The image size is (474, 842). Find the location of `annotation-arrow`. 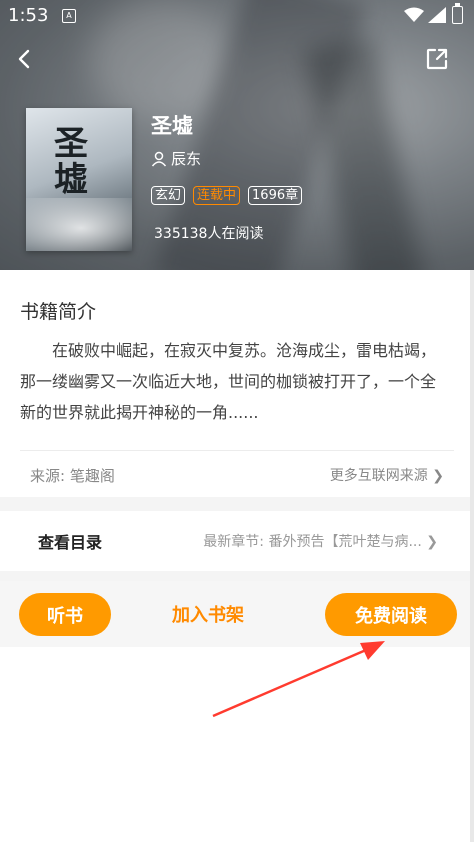

annotation-arrow is located at coordinates (298, 679).